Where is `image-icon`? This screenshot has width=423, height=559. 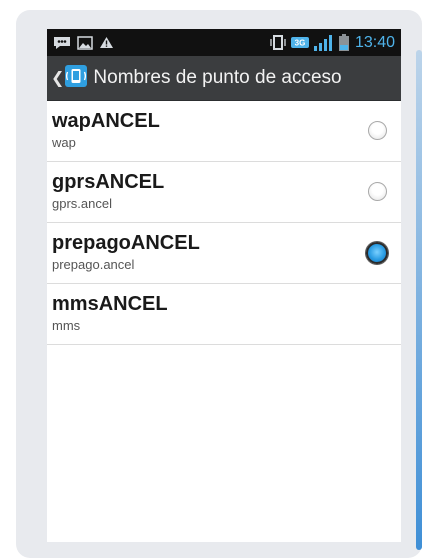
image-icon is located at coordinates (85, 42).